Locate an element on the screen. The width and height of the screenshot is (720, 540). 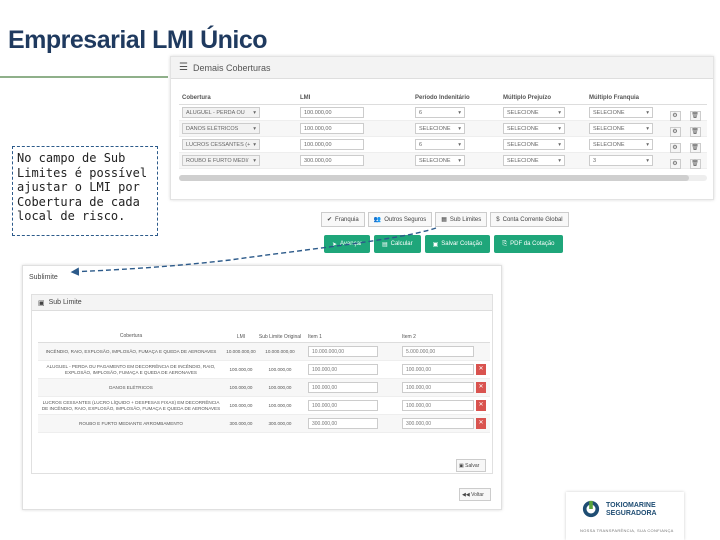
tab-conta-corrente: $ Conta Corrente Global is located at coordinates (529, 219).